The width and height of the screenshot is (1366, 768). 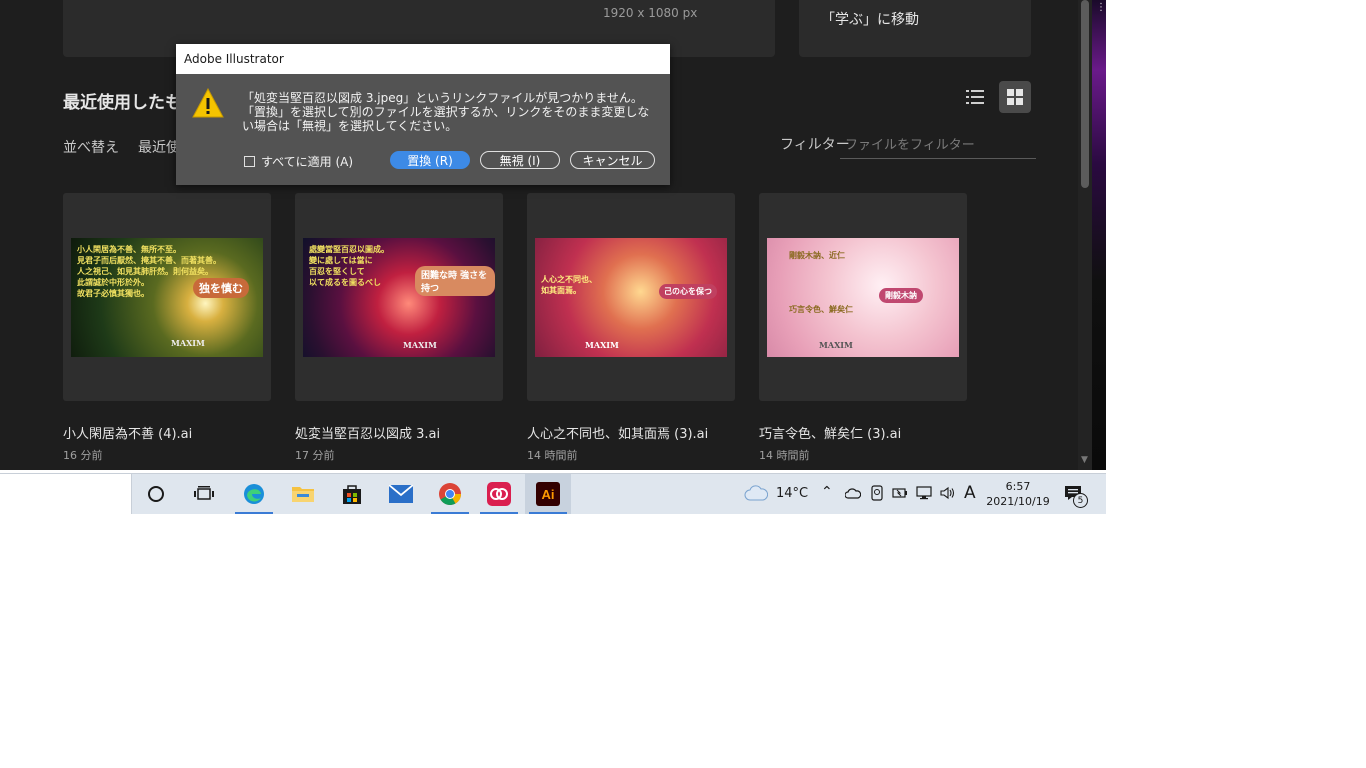 What do you see at coordinates (756, 493) in the screenshot?
I see `weather-cloud-icon` at bounding box center [756, 493].